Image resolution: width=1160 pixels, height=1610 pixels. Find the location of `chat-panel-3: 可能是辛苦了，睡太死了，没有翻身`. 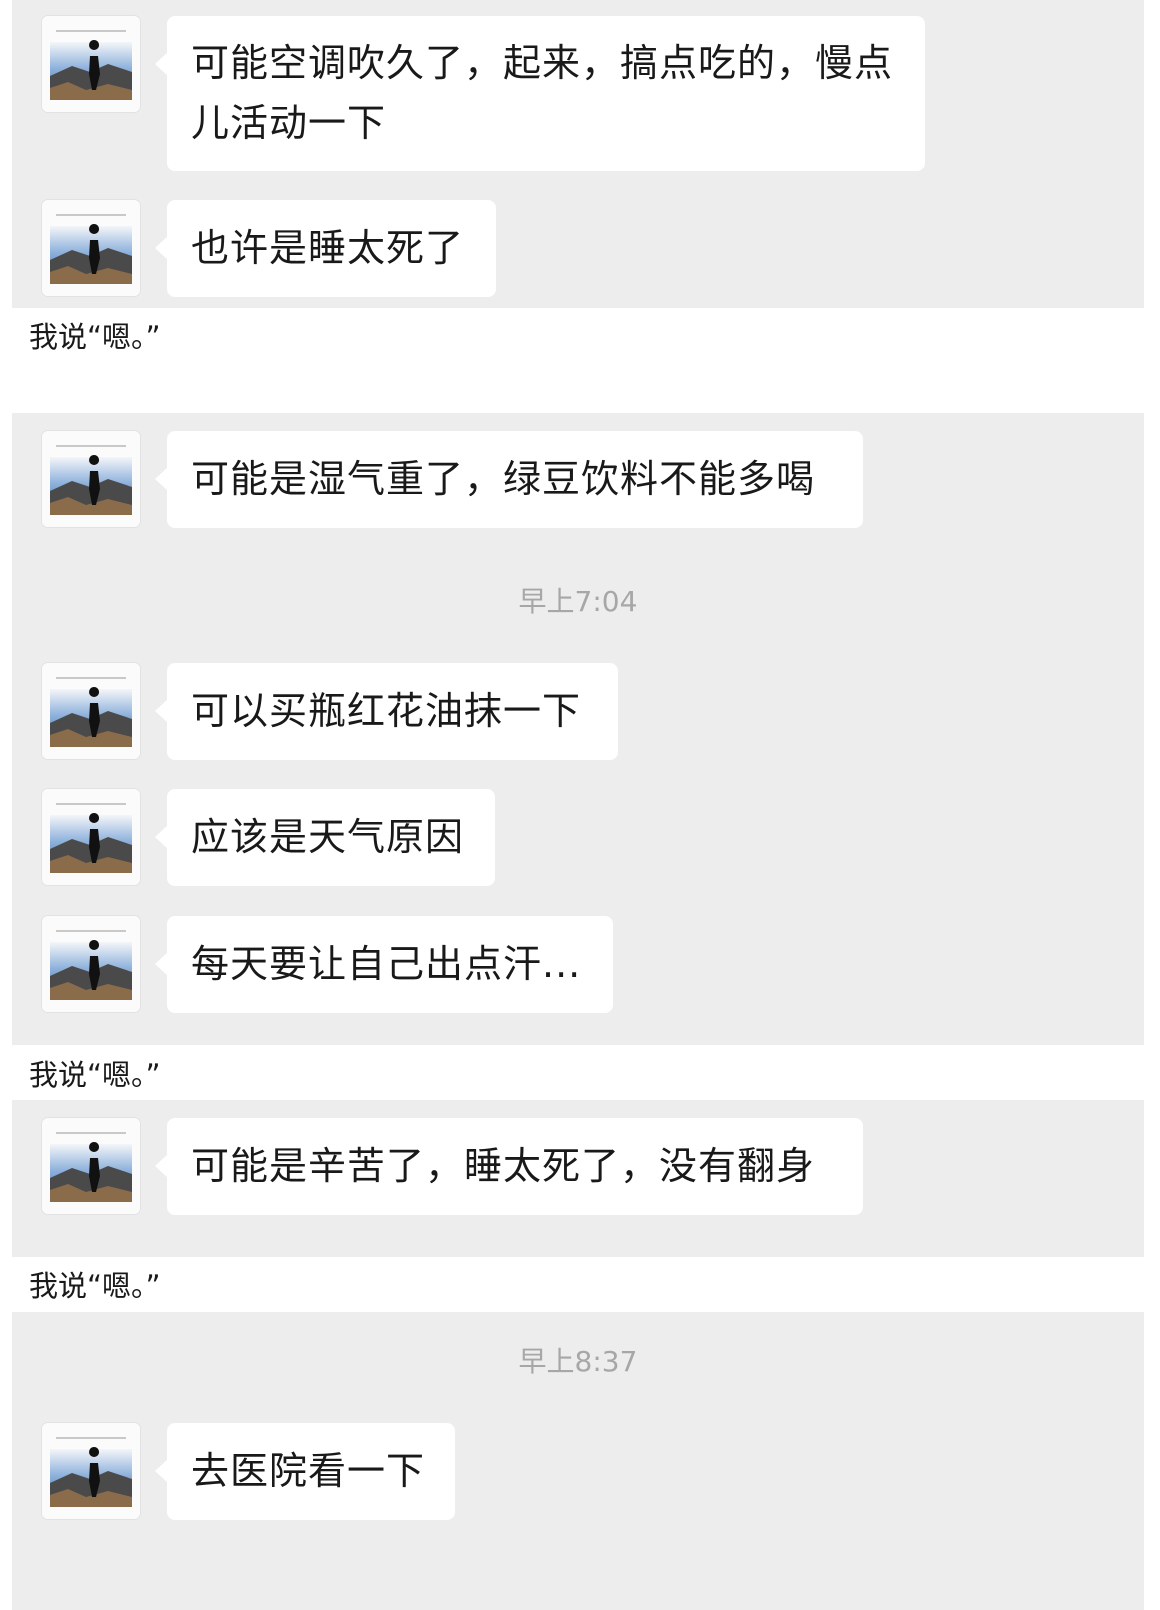

chat-panel-3: 可能是辛苦了，睡太死了，没有翻身 is located at coordinates (578, 1178).